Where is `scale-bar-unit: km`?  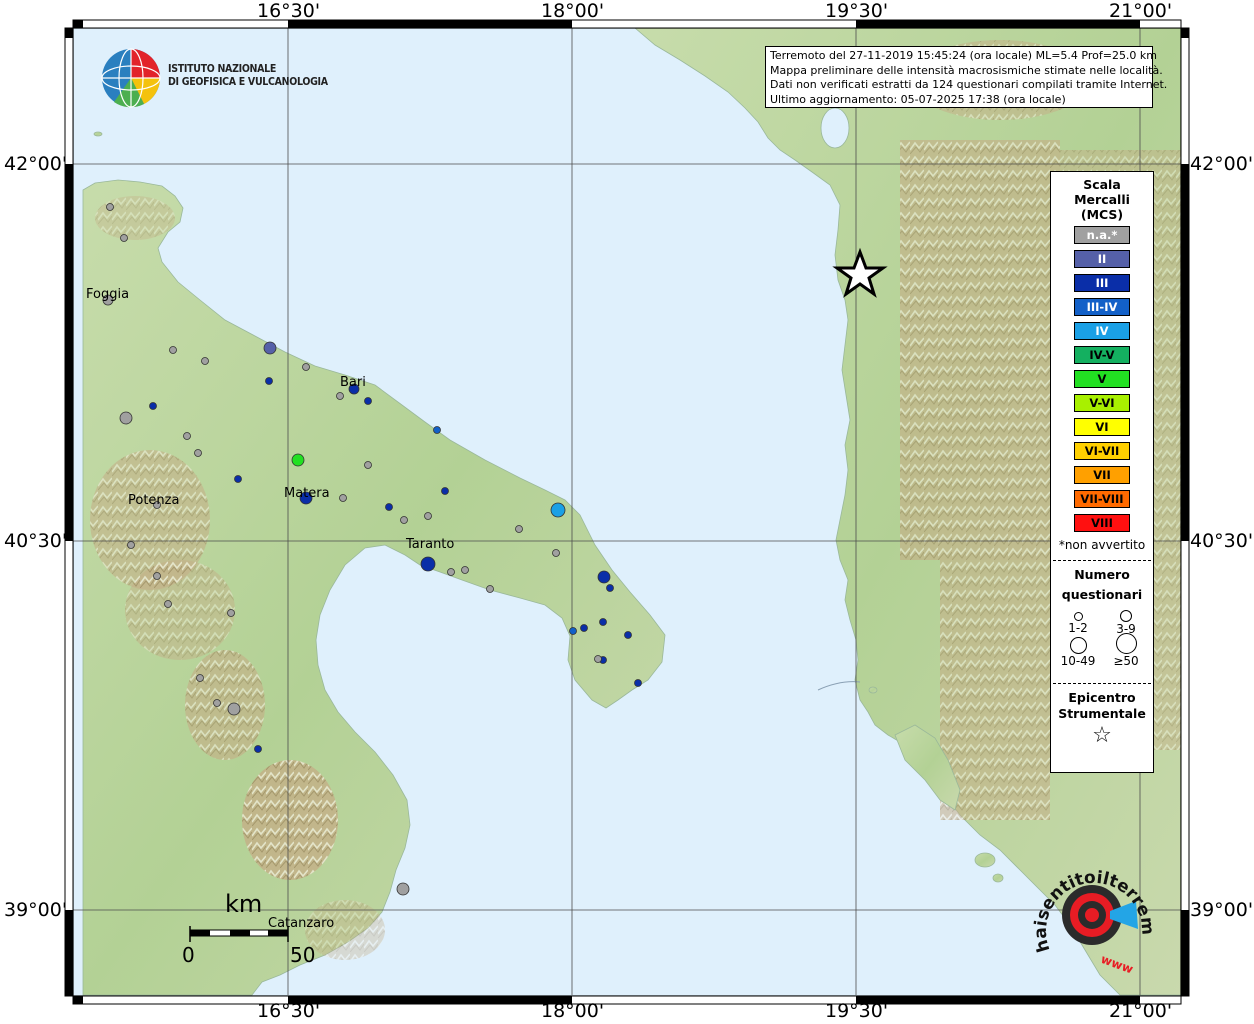
scale-bar-unit: km is located at coordinates (244, 904).